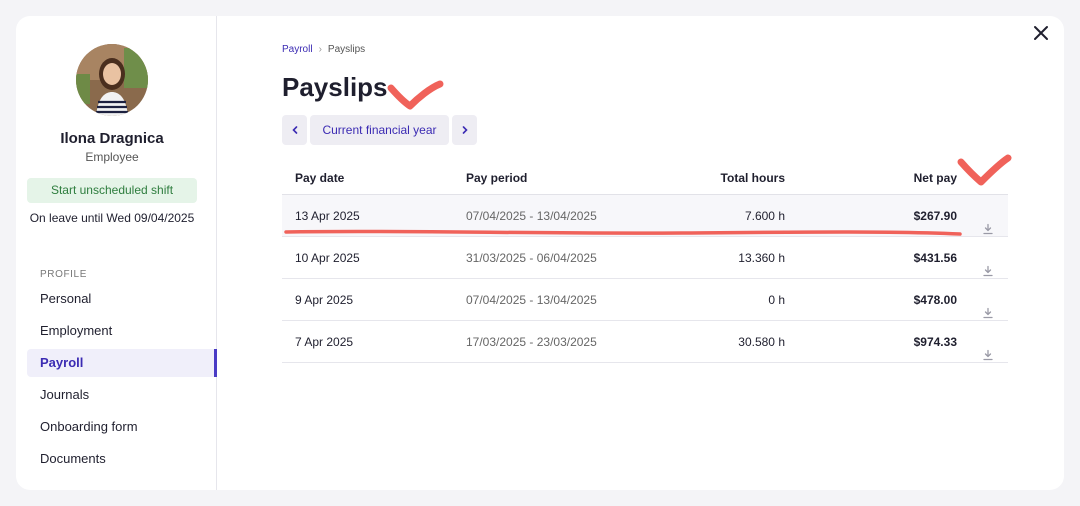 Image resolution: width=1080 pixels, height=506 pixels. I want to click on sidebar-item-journals: Journals, so click(122, 395).